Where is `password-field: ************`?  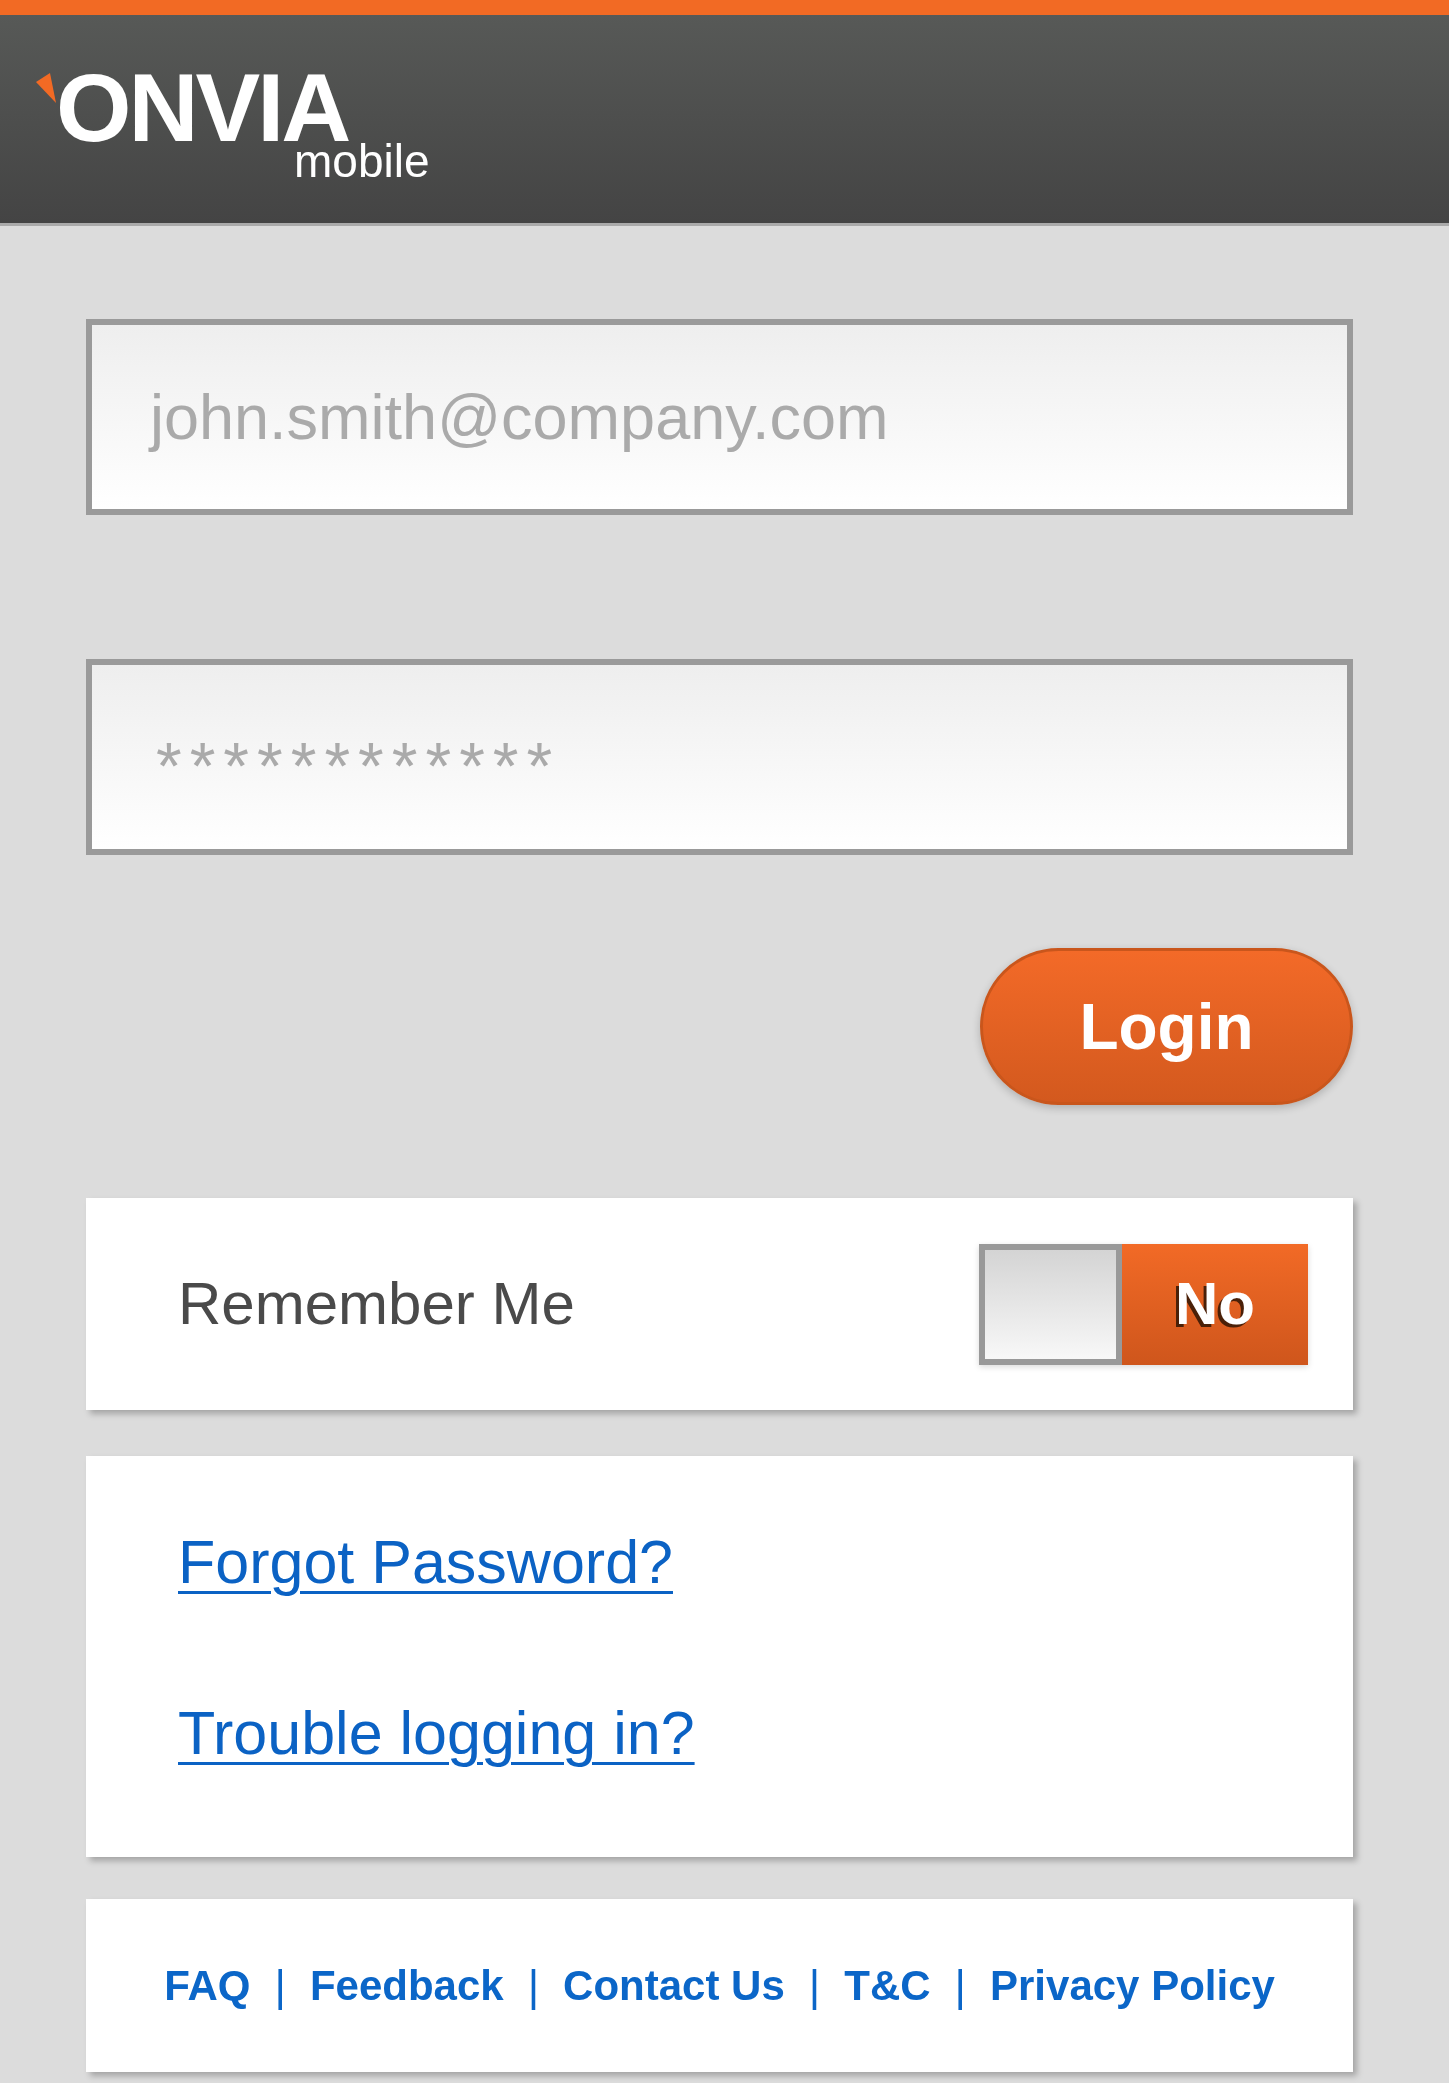 password-field: ************ is located at coordinates (719, 757).